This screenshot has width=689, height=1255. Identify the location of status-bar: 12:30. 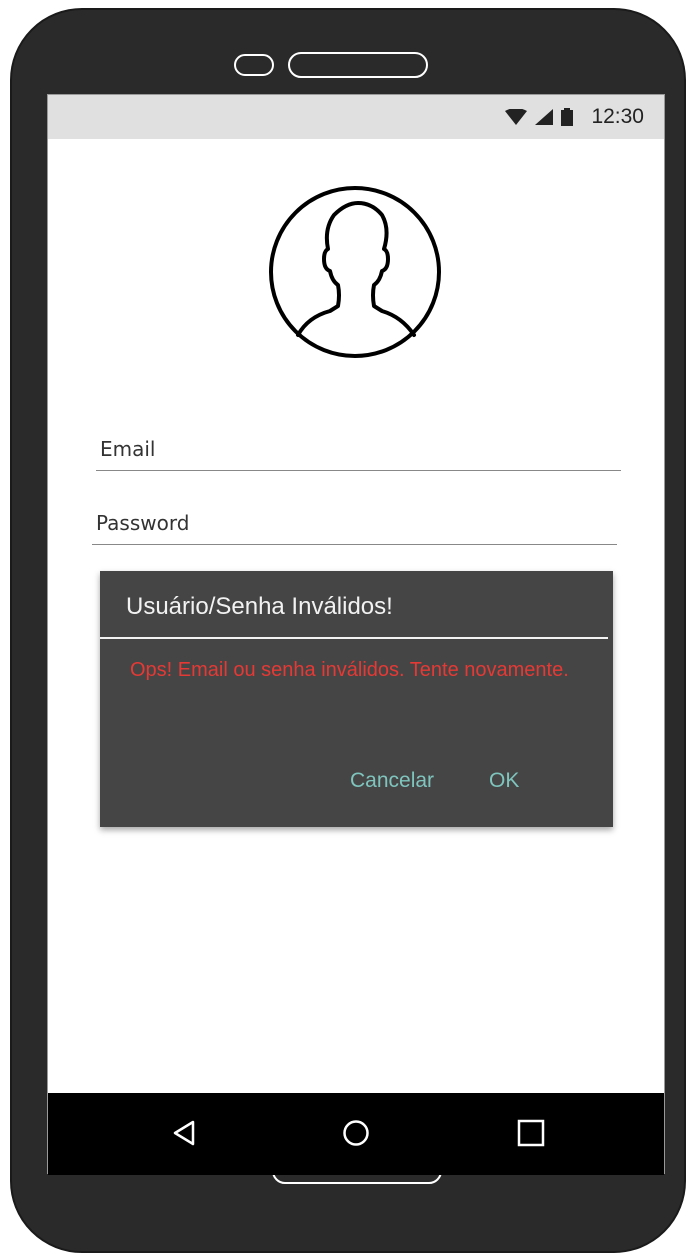
(356, 117).